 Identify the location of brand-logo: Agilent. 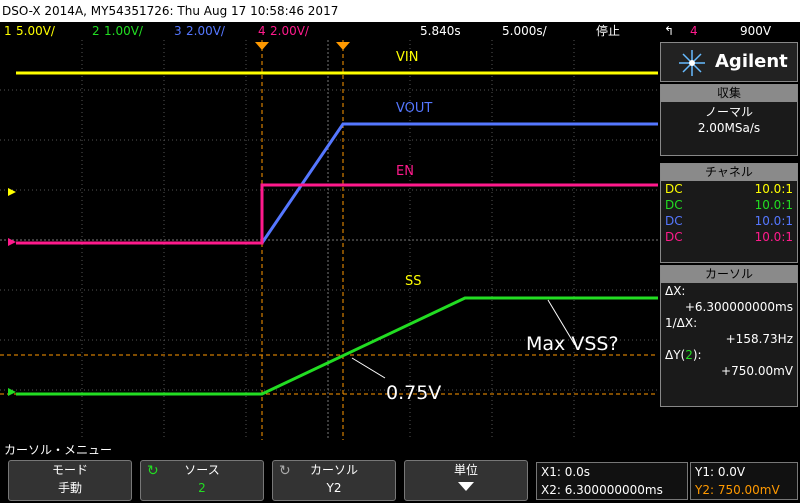
(751, 61).